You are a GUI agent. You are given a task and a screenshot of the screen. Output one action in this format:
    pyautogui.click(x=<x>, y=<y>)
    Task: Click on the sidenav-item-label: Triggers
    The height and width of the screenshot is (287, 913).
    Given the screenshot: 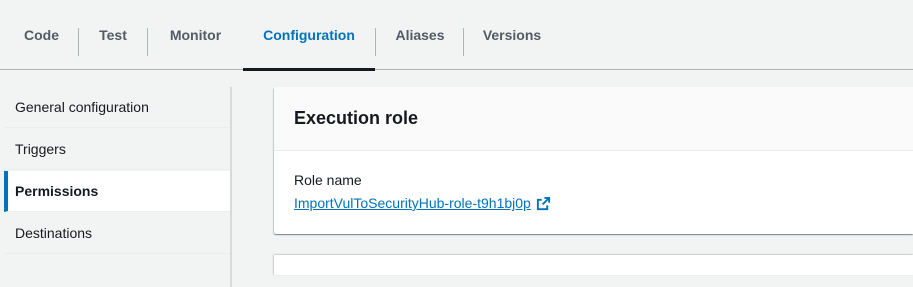 What is the action you would take?
    pyautogui.click(x=40, y=149)
    